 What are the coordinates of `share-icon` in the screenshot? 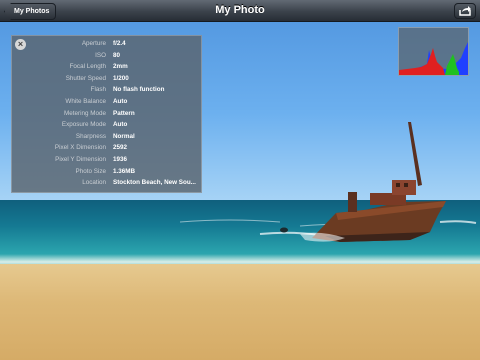 It's located at (465, 11).